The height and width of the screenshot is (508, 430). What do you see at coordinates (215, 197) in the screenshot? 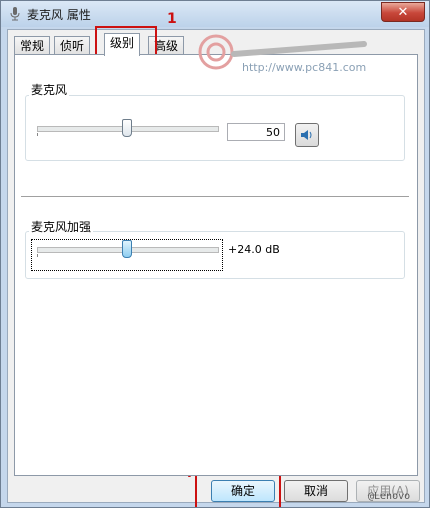
I see `separator` at bounding box center [215, 197].